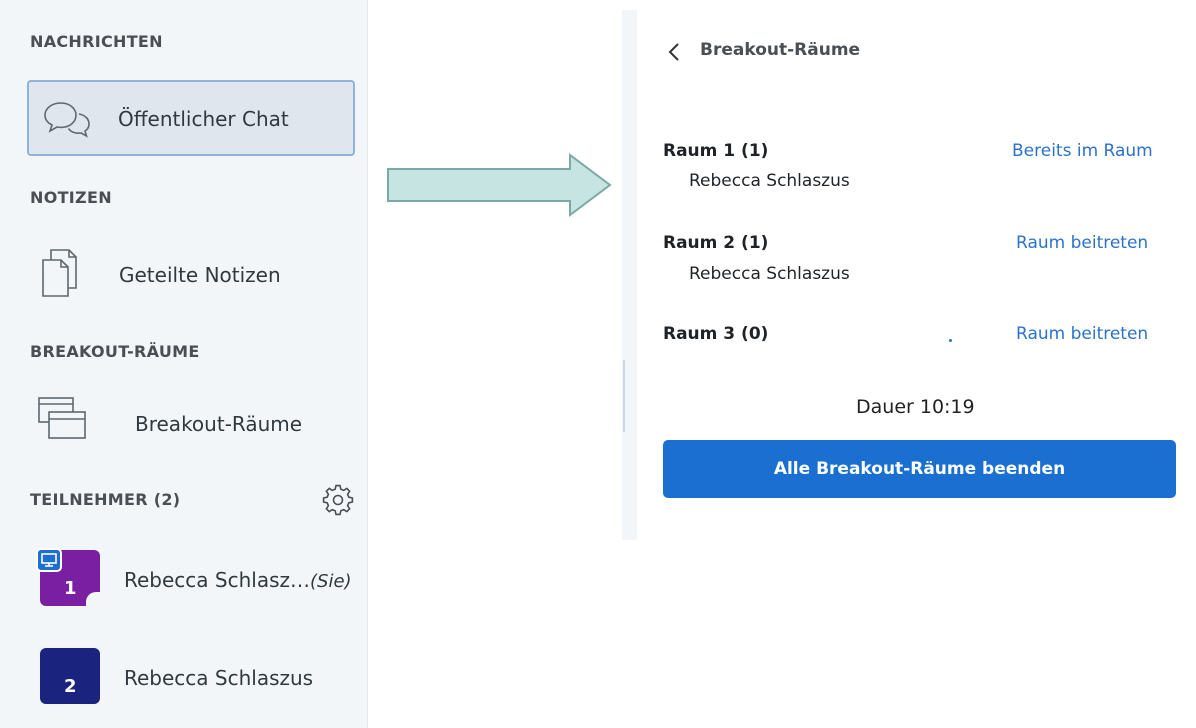  What do you see at coordinates (105, 499) in the screenshot?
I see `participants-section-title: TEILNEHMER (2)` at bounding box center [105, 499].